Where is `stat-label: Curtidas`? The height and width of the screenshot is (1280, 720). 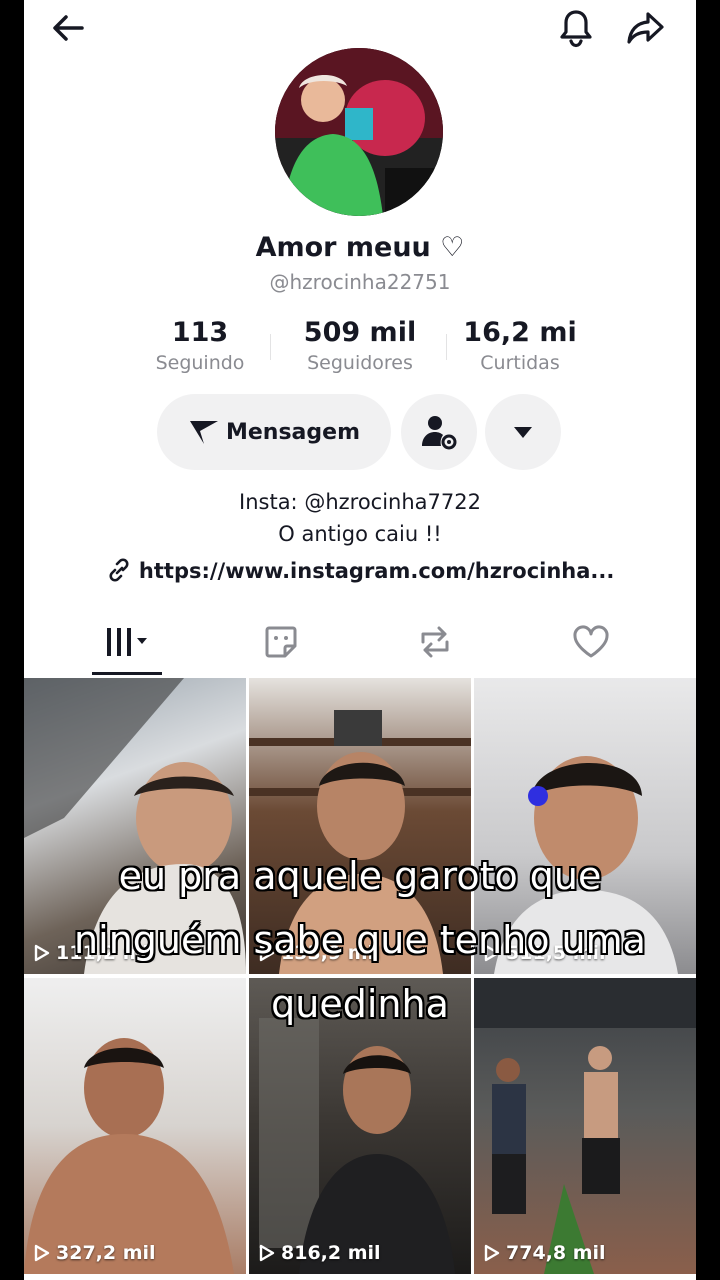 stat-label: Curtidas is located at coordinates (520, 363).